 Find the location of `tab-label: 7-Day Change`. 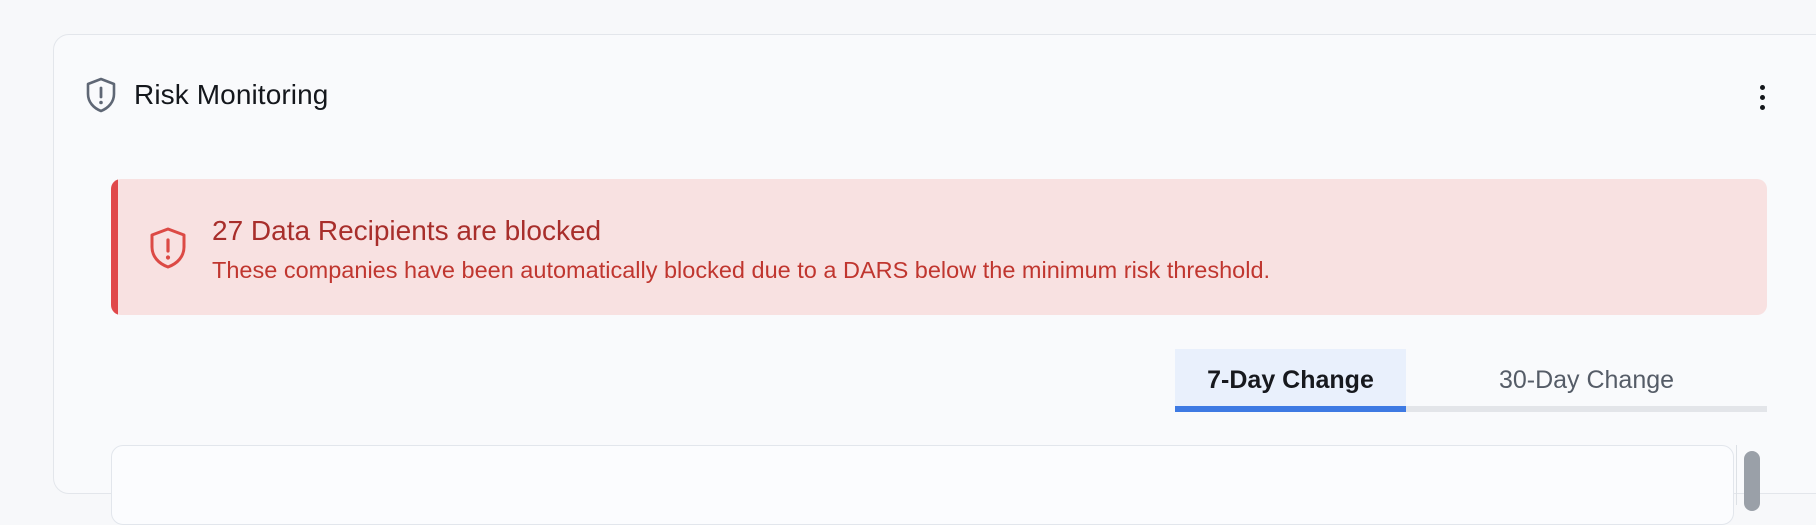

tab-label: 7-Day Change is located at coordinates (1290, 380).